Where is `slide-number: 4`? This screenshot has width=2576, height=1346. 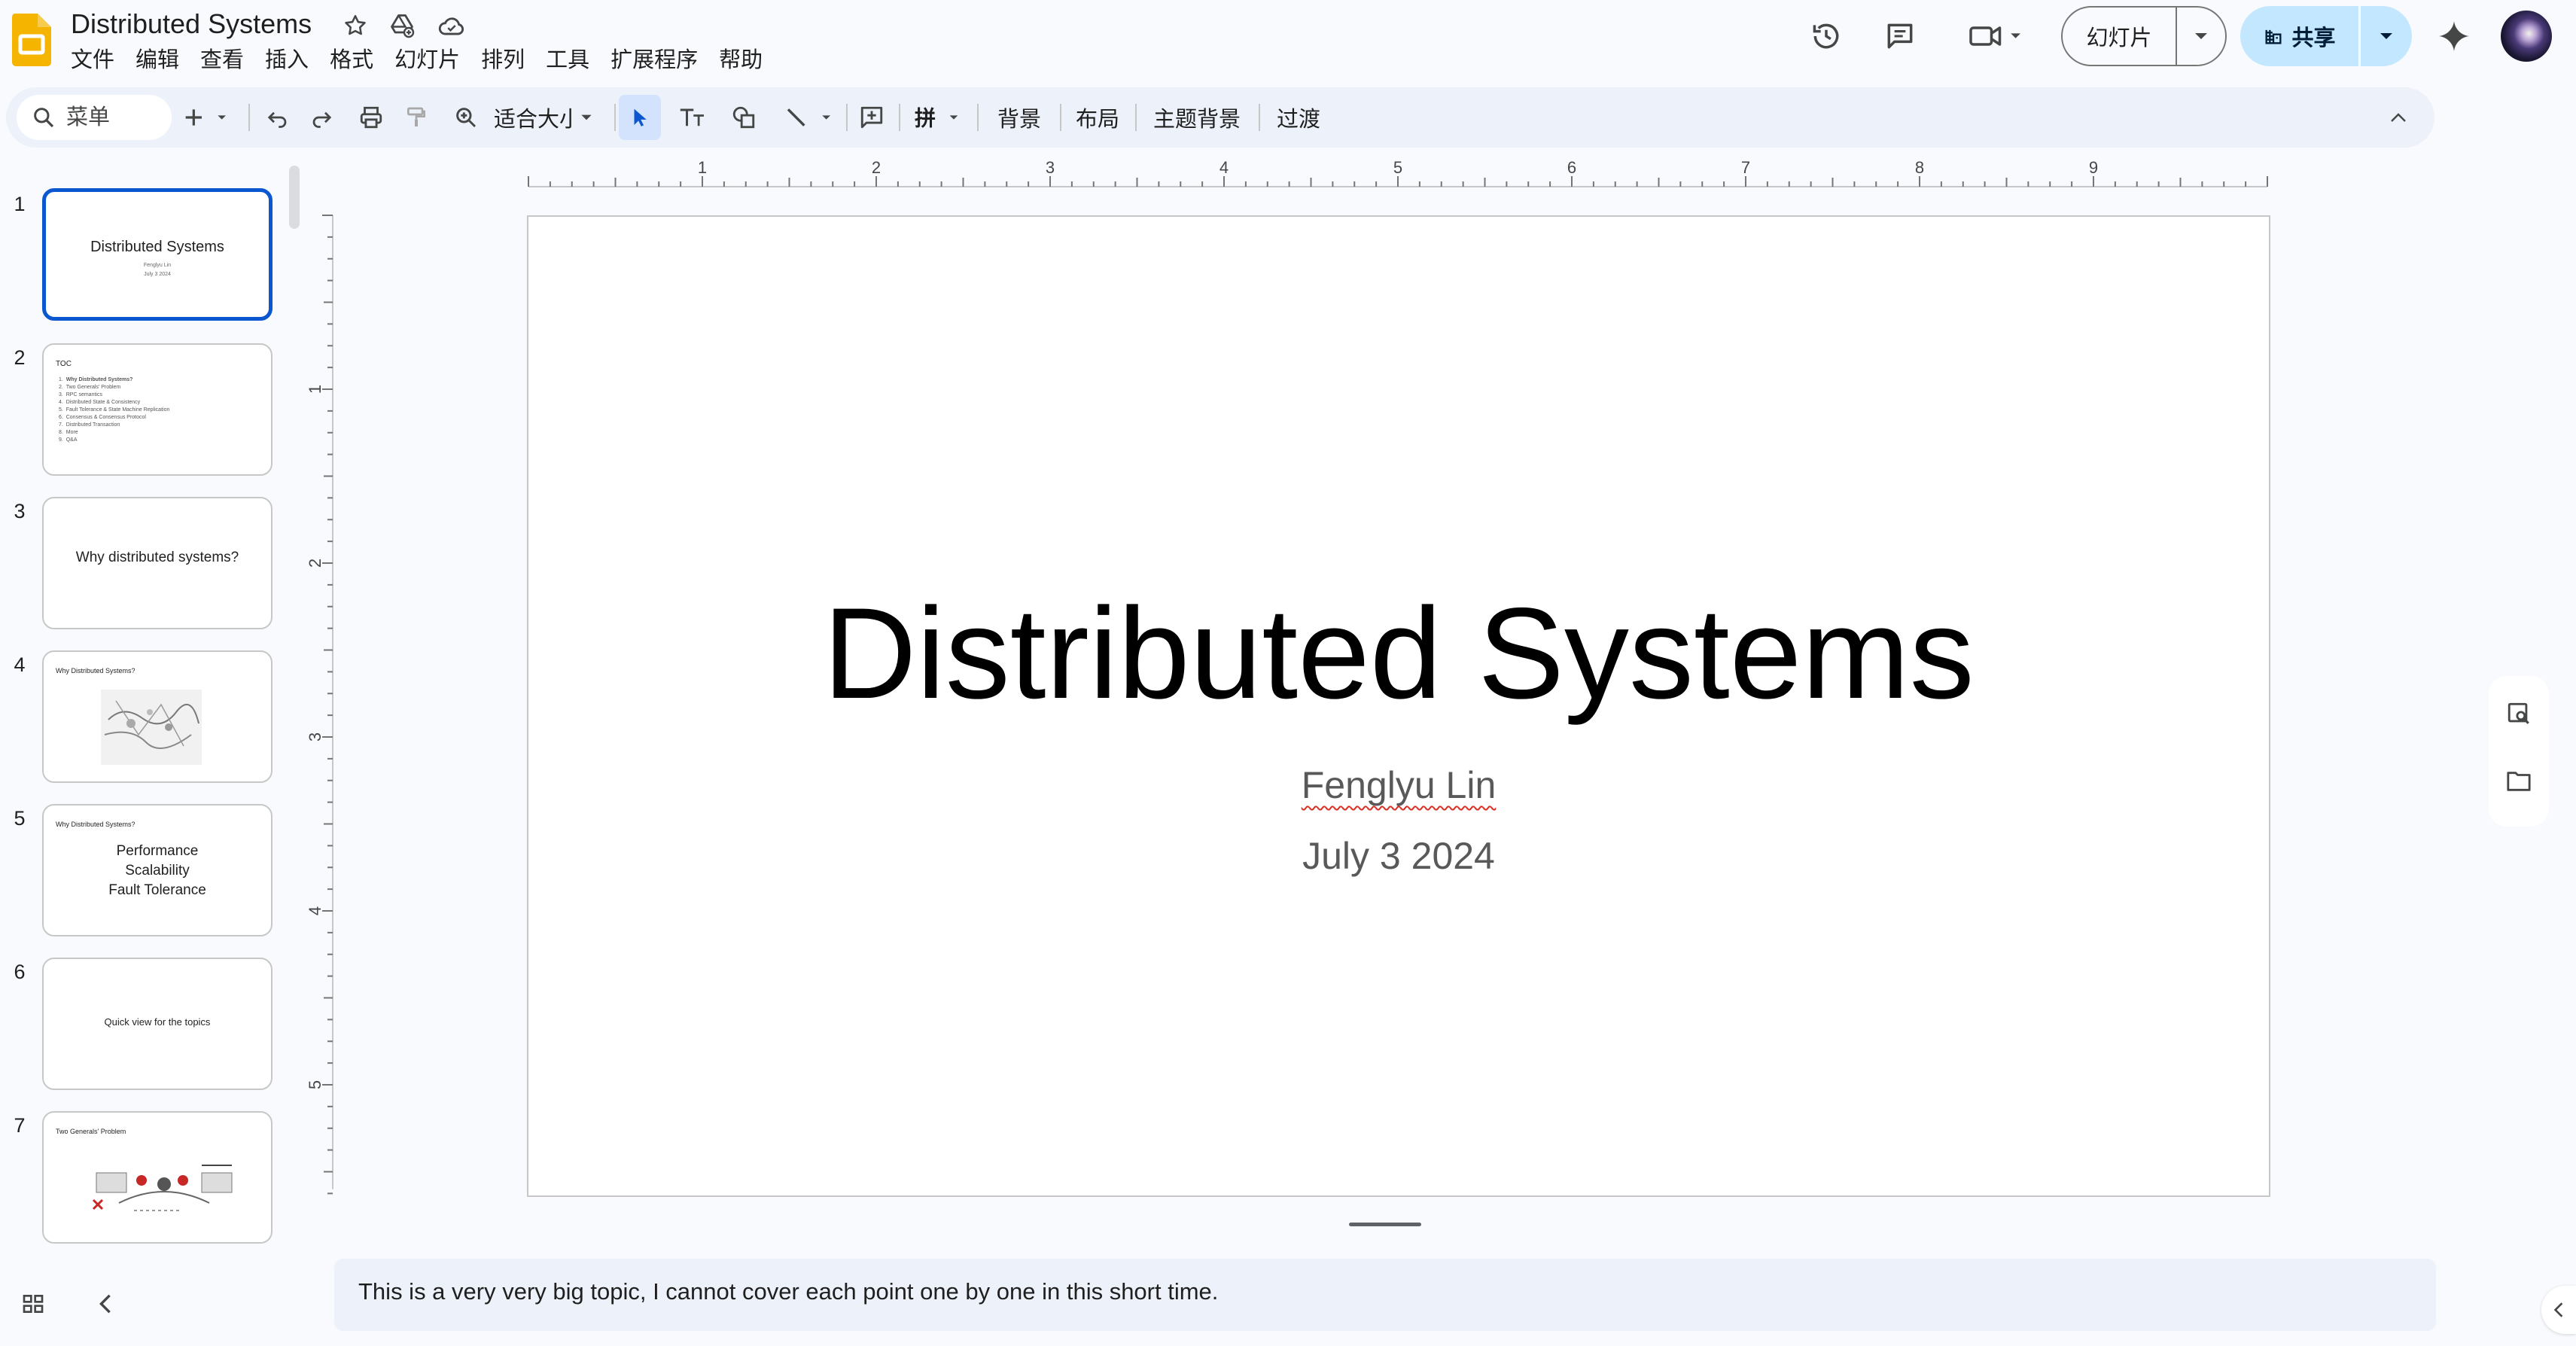
slide-number: 4 is located at coordinates (20, 664).